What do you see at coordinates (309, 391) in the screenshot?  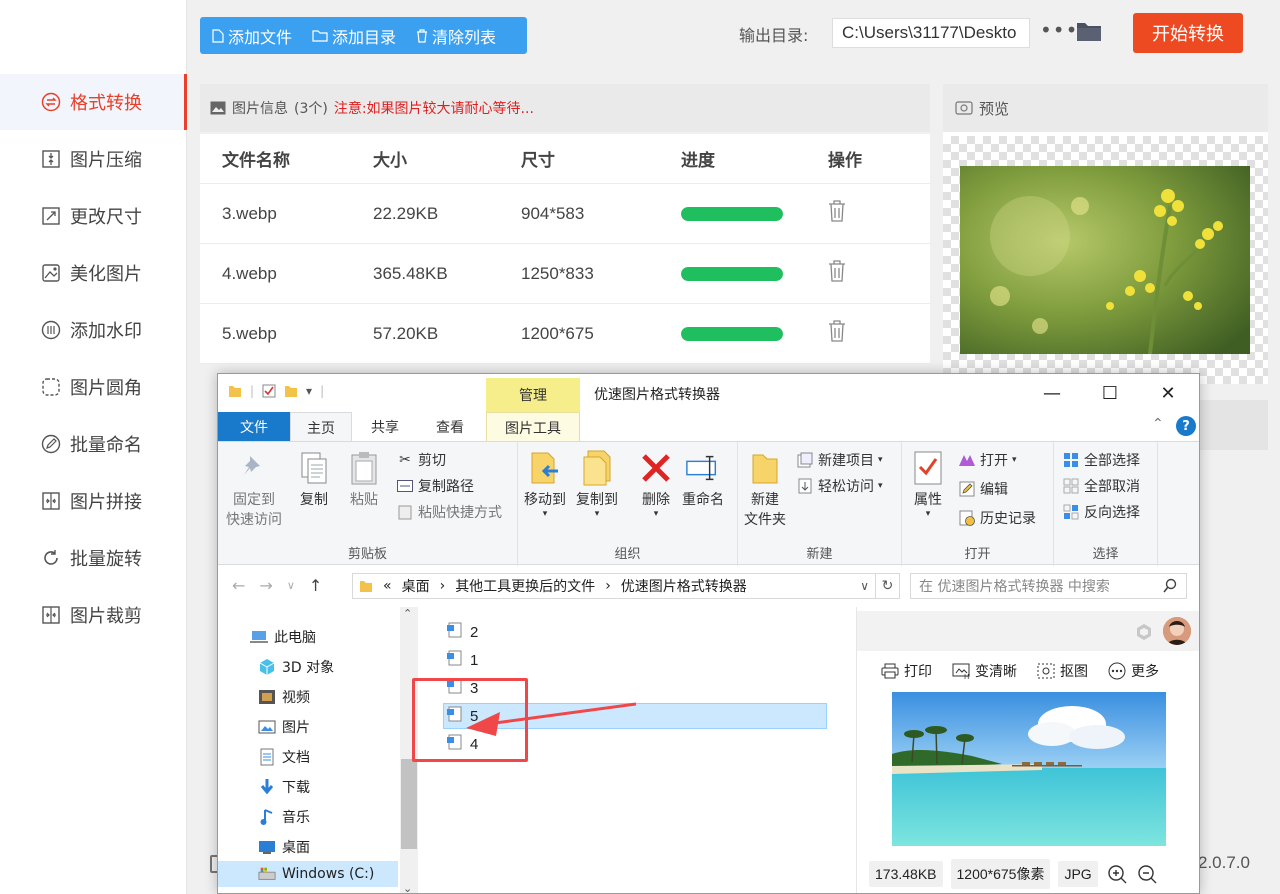 I see `customize-qat-icon: ▾` at bounding box center [309, 391].